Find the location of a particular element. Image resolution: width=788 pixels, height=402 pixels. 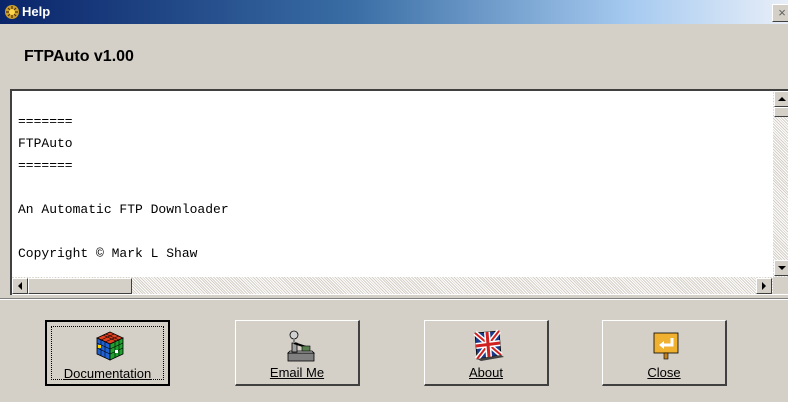

text-line: An Automatic FTP Downloader is located at coordinates (123, 209).